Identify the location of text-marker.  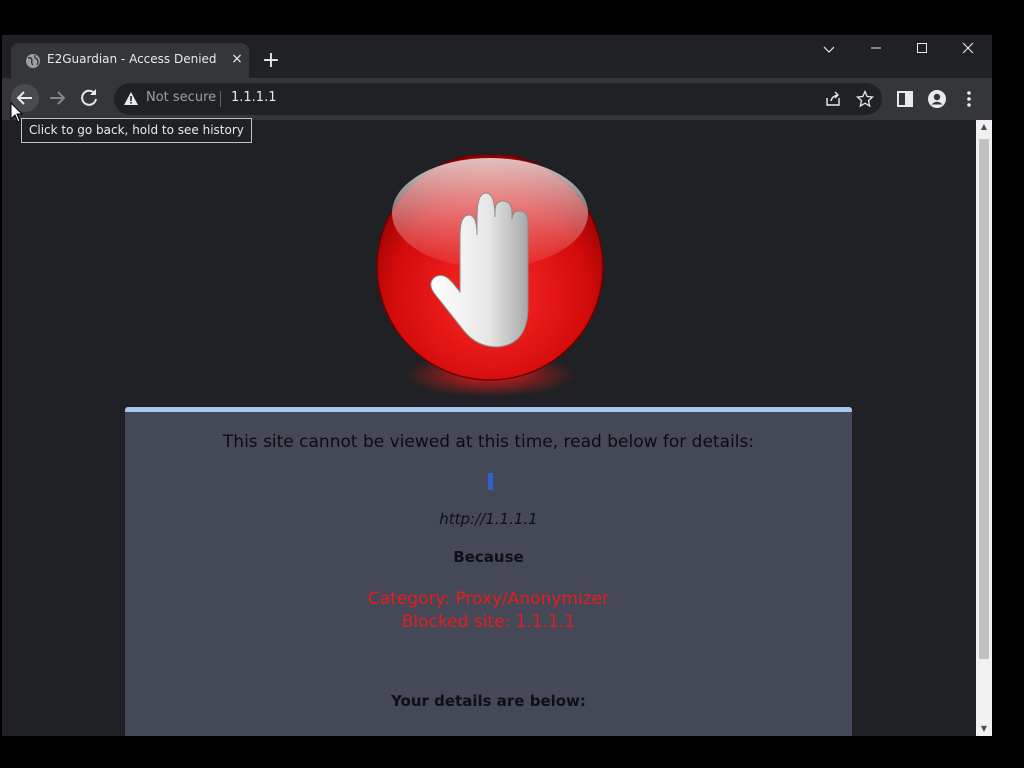
(490, 481).